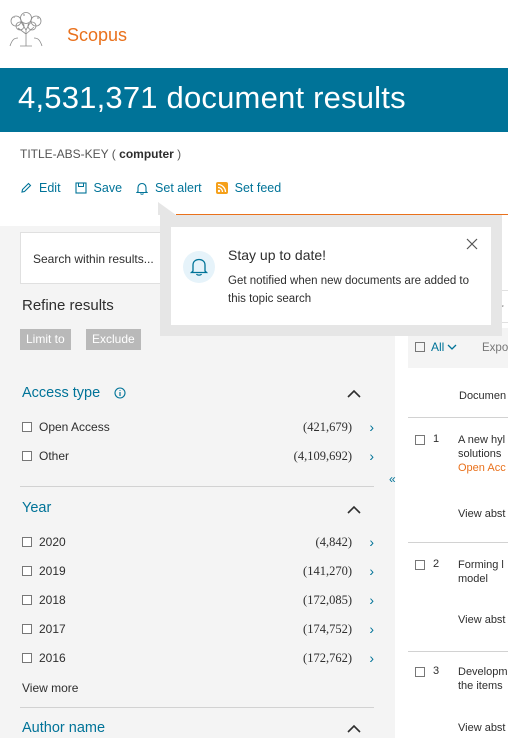  Describe the element at coordinates (436, 347) in the screenshot. I see `select-all-dropdown: All` at that location.